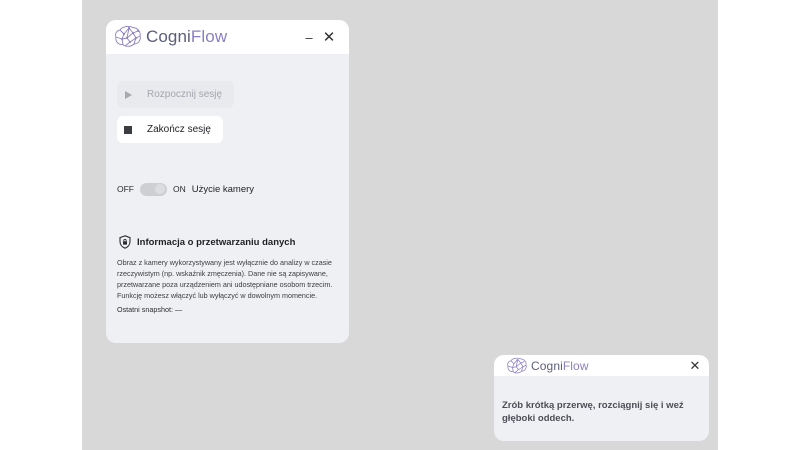 The height and width of the screenshot is (450, 800). I want to click on camera-toggle-row: OFF ON Użycie kamery, so click(185, 189).